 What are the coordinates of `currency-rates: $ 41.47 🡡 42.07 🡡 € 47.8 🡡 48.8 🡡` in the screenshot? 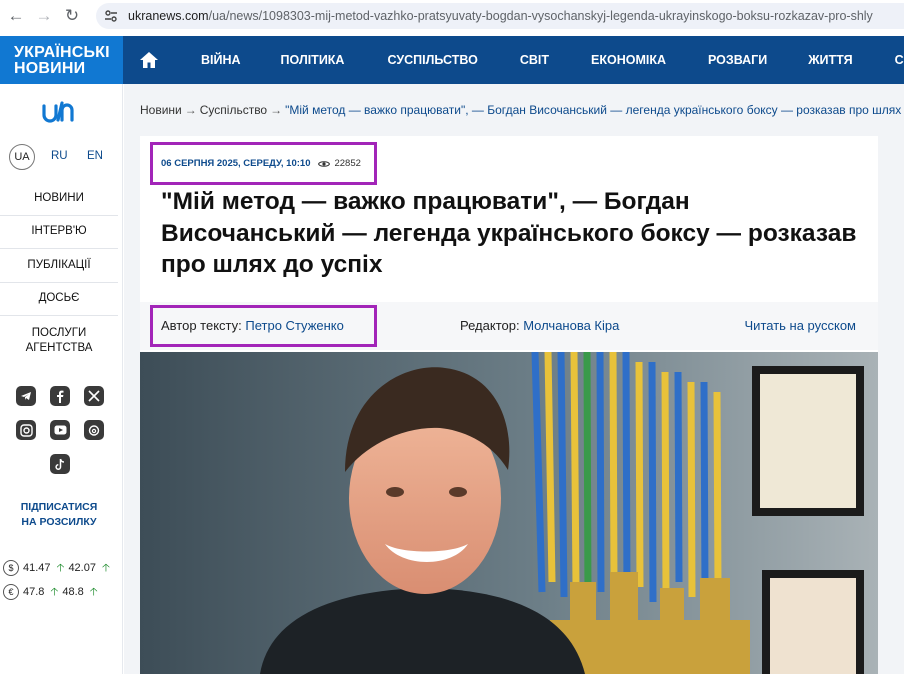 It's located at (62, 580).